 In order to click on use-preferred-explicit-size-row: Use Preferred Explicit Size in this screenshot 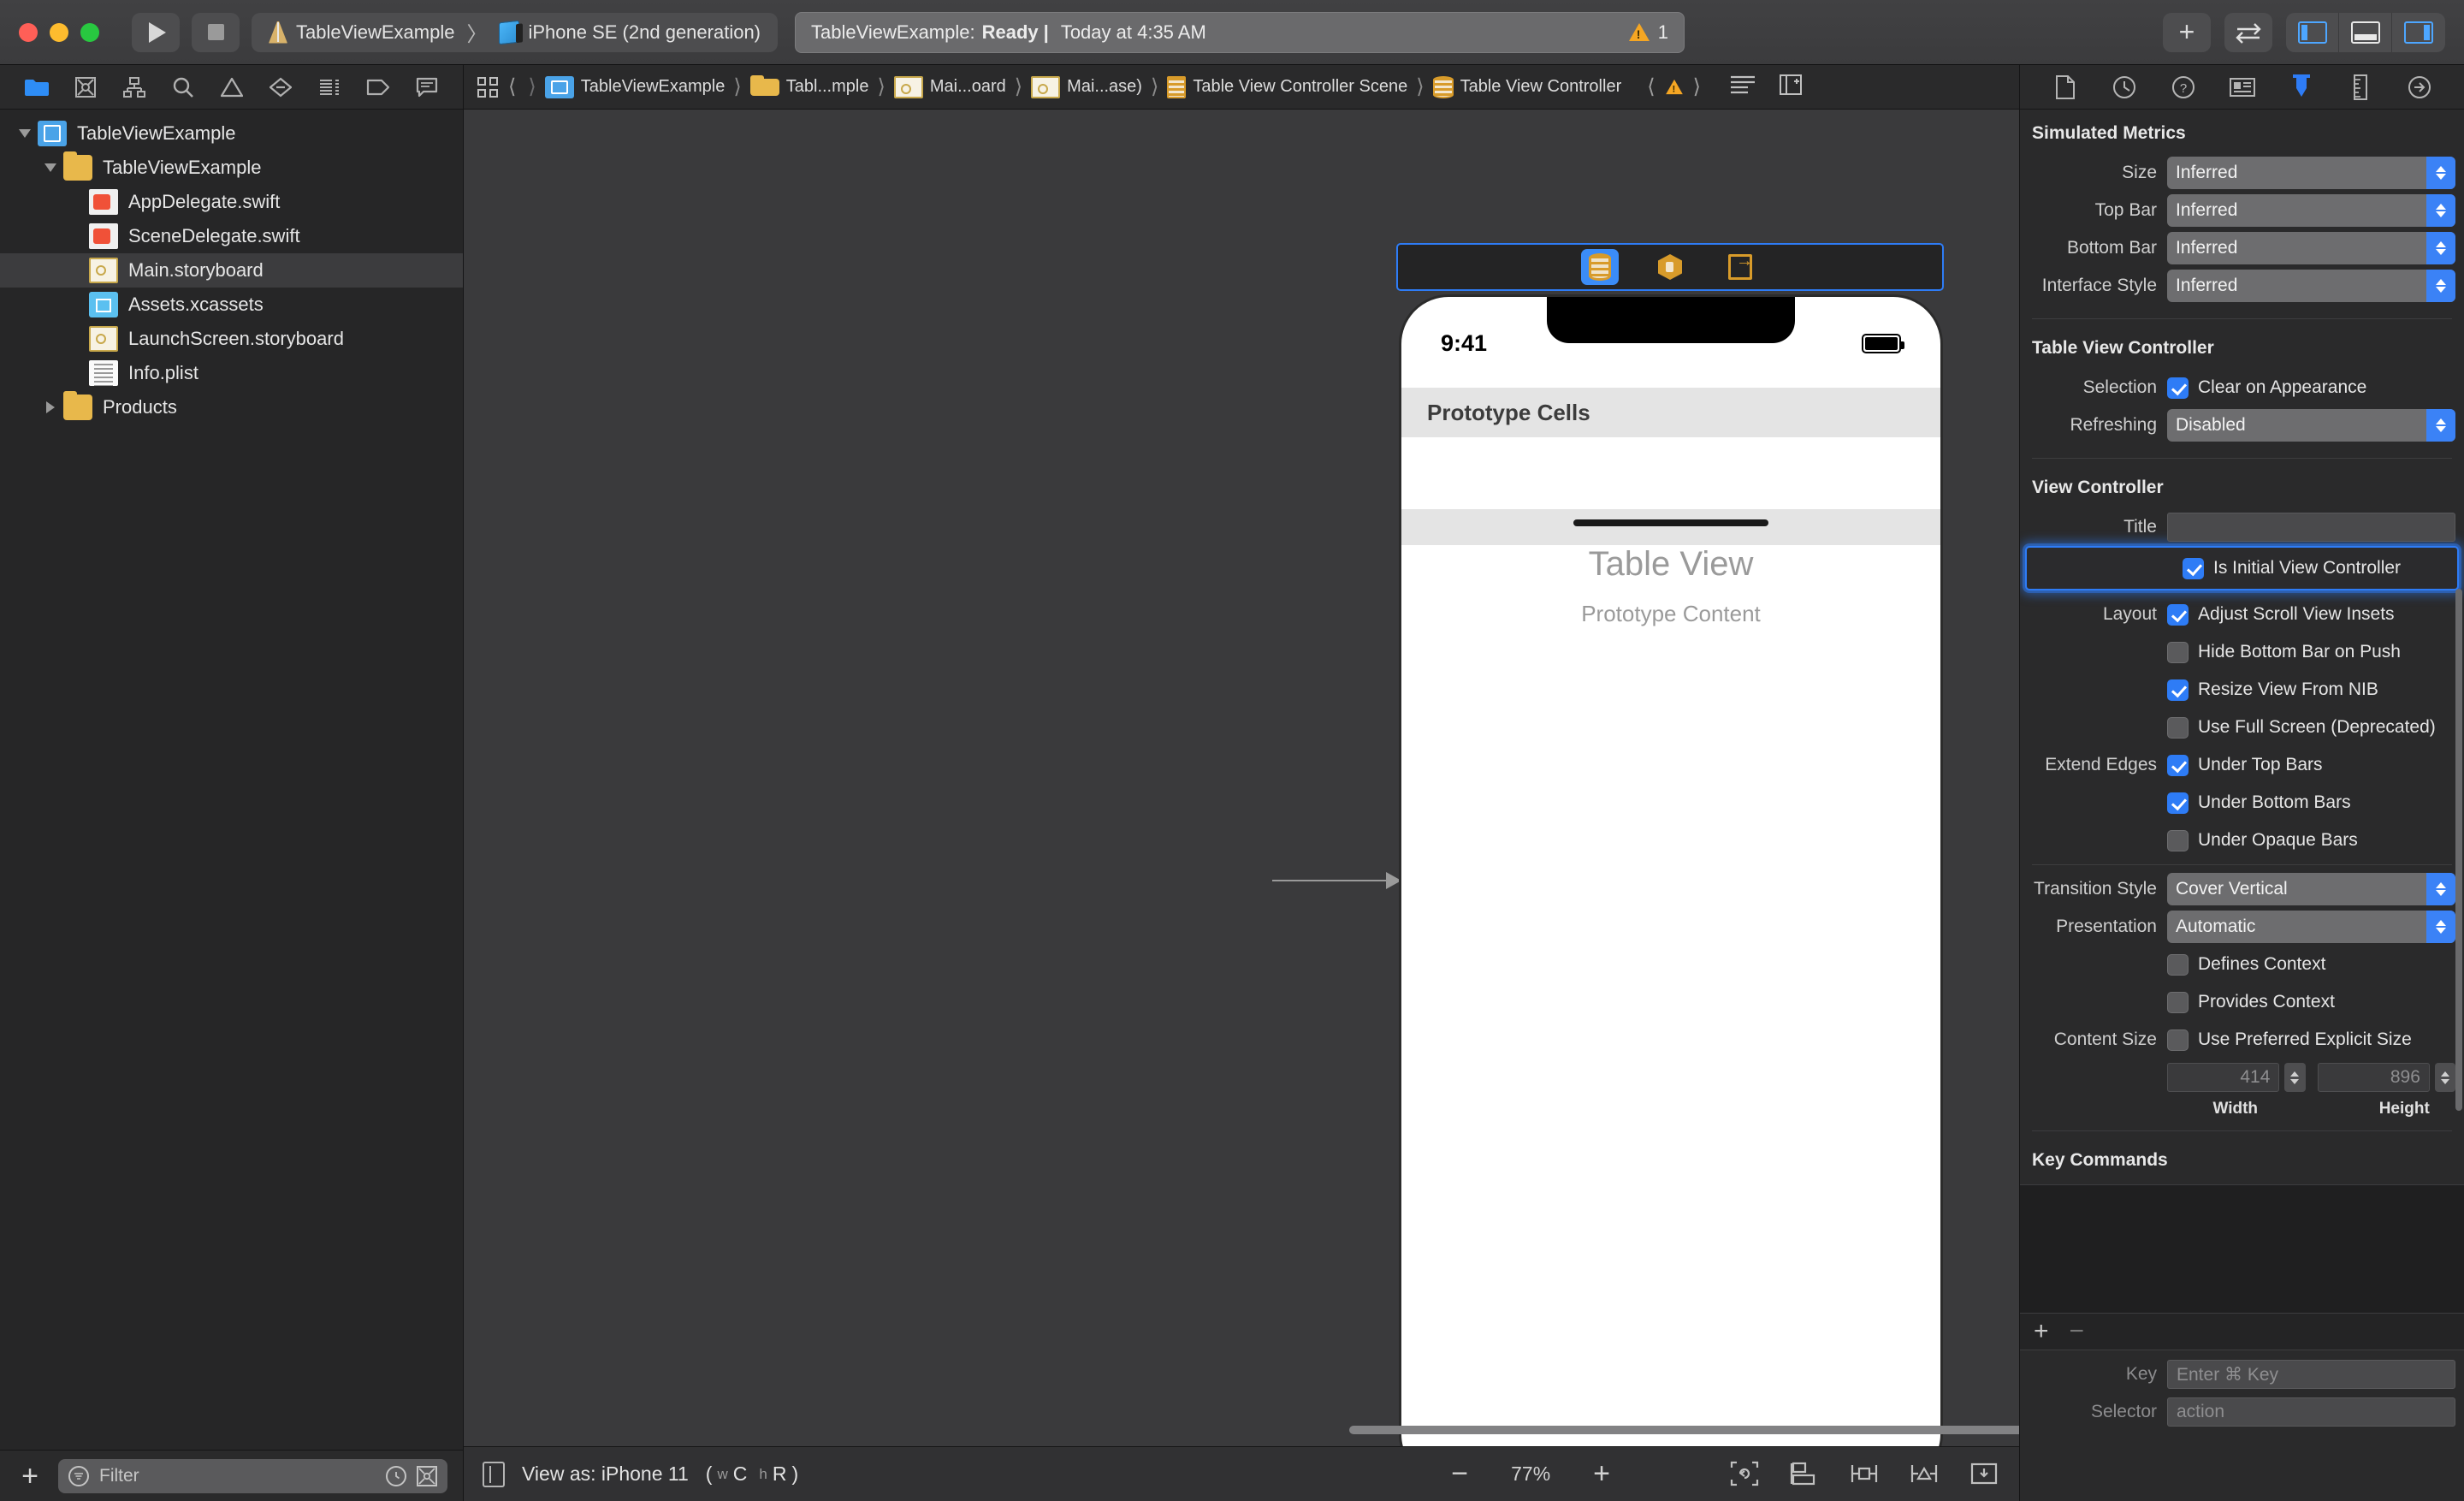, I will do `click(2289, 1039)`.